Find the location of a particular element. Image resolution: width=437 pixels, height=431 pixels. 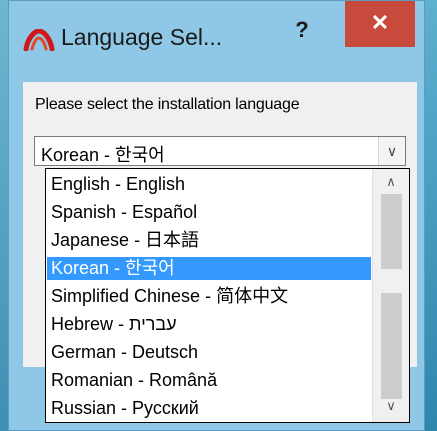

instruction-text: Please select the installation language is located at coordinates (167, 104).